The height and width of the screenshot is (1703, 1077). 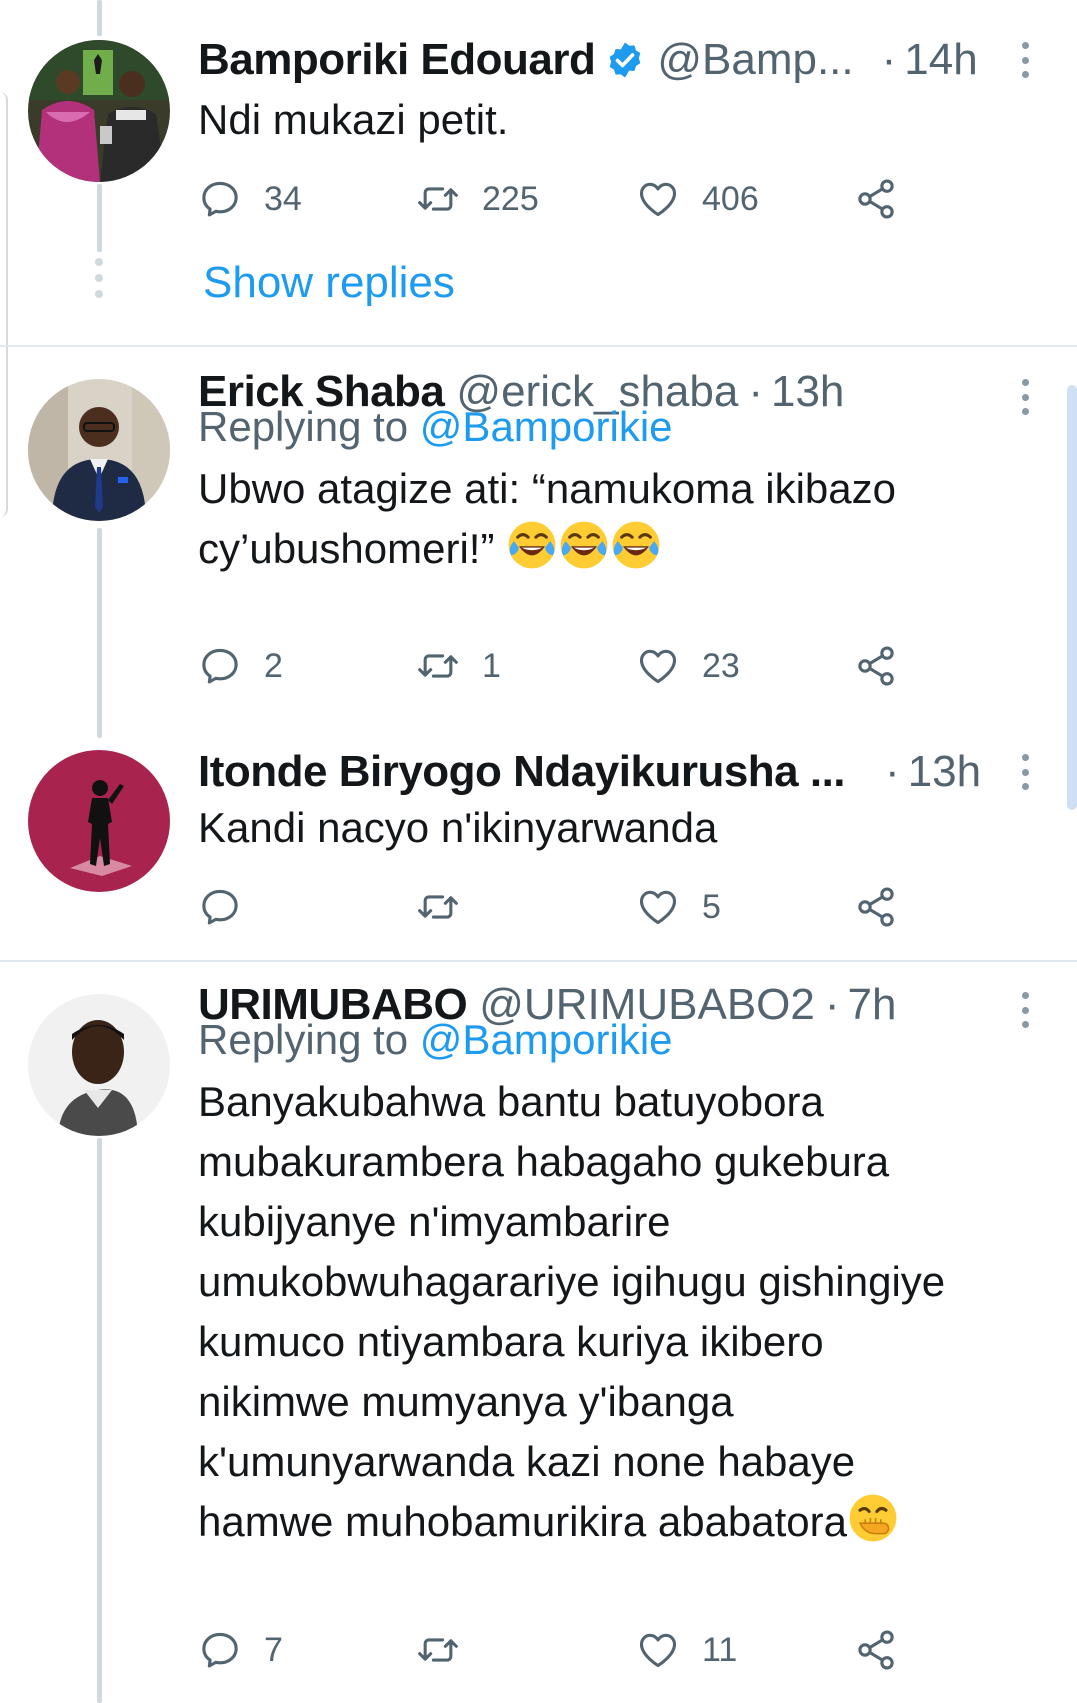 I want to click on like-button: 11, so click(x=686, y=1650).